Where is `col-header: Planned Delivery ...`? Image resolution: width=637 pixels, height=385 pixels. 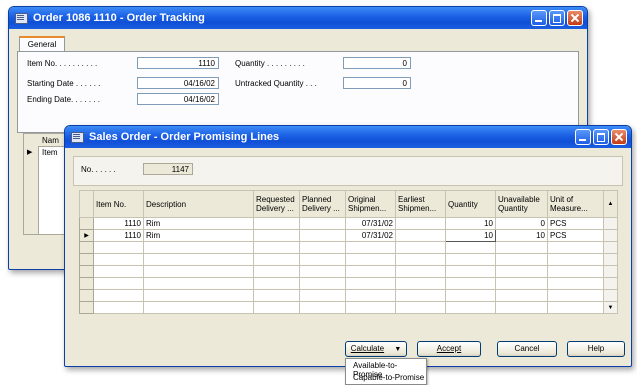
col-header: Planned Delivery ... is located at coordinates (322, 204).